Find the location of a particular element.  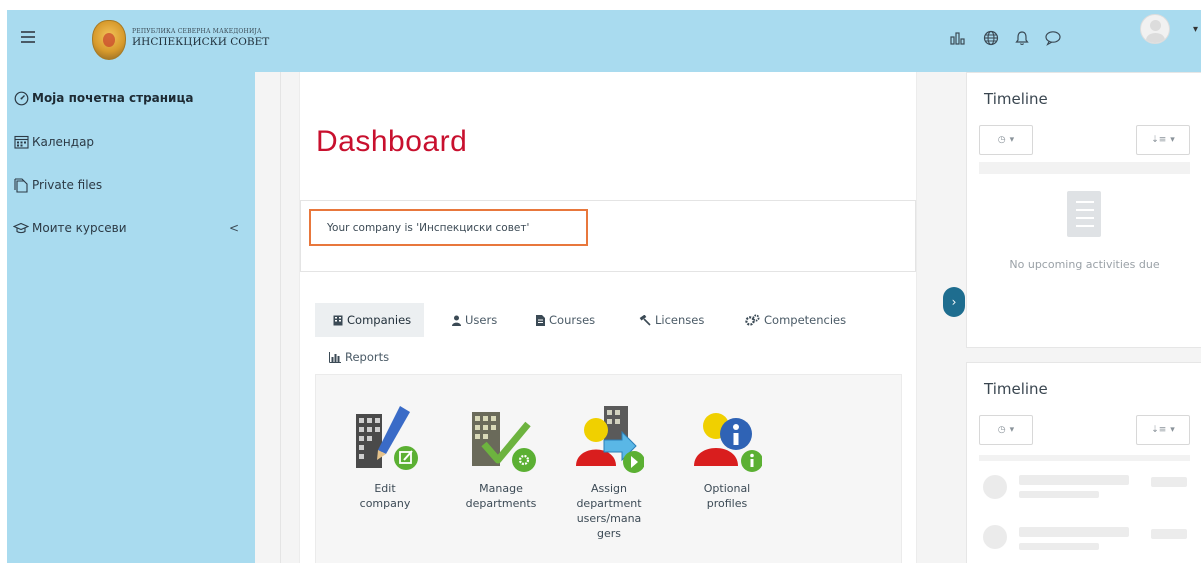

reports-icon is located at coordinates (958, 38).